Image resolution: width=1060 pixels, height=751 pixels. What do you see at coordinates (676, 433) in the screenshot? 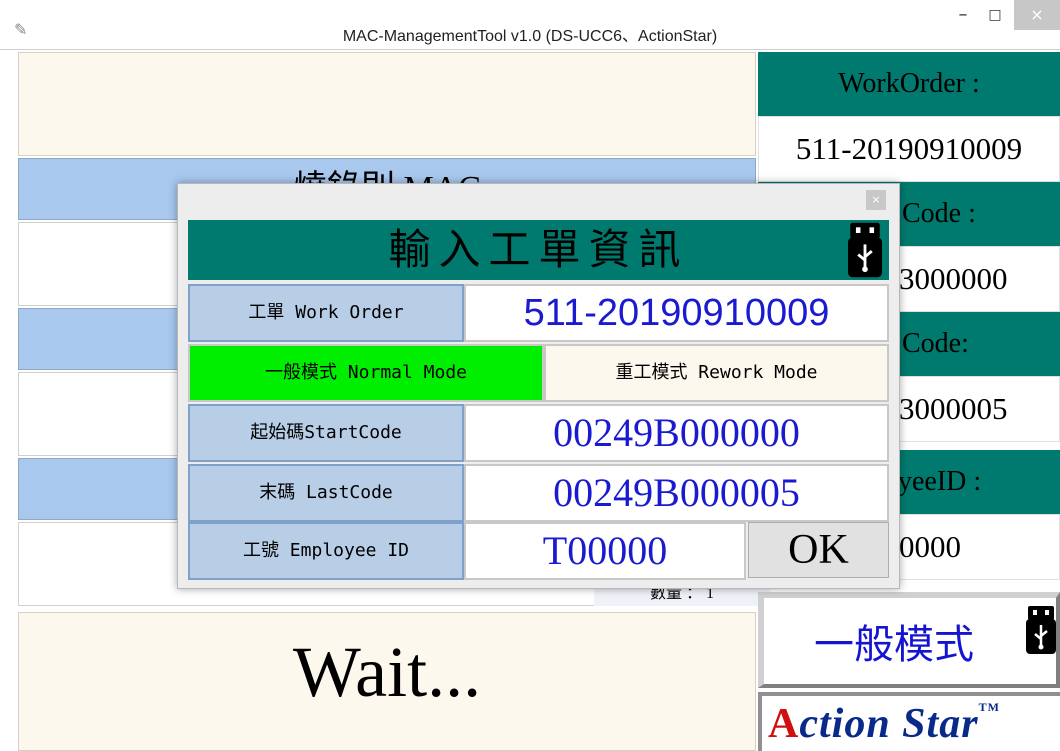
I see `start-code-input: 00249B000000` at bounding box center [676, 433].